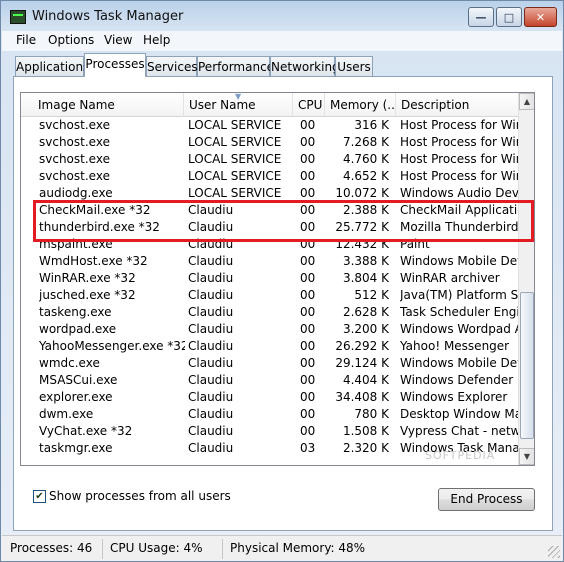 The height and width of the screenshot is (562, 564). What do you see at coordinates (86, 431) in the screenshot?
I see `process-name: VyChat.exe *32` at bounding box center [86, 431].